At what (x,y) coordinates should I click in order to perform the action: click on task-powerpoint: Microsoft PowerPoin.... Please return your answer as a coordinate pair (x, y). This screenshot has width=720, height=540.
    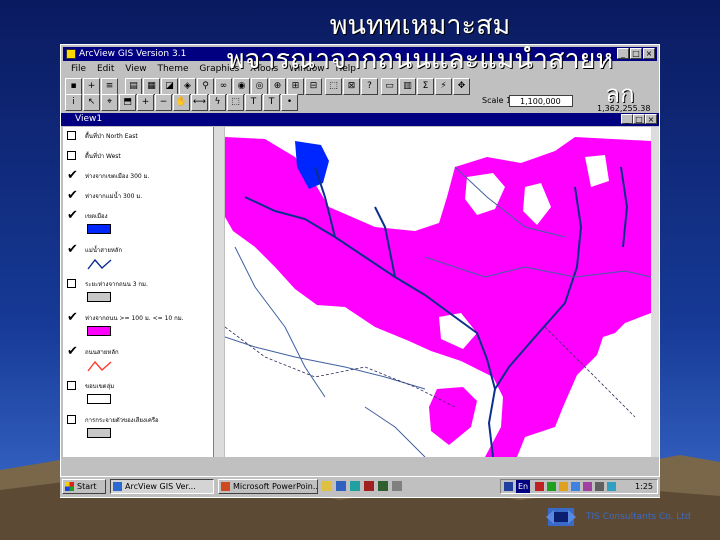
    Looking at the image, I should click on (268, 486).